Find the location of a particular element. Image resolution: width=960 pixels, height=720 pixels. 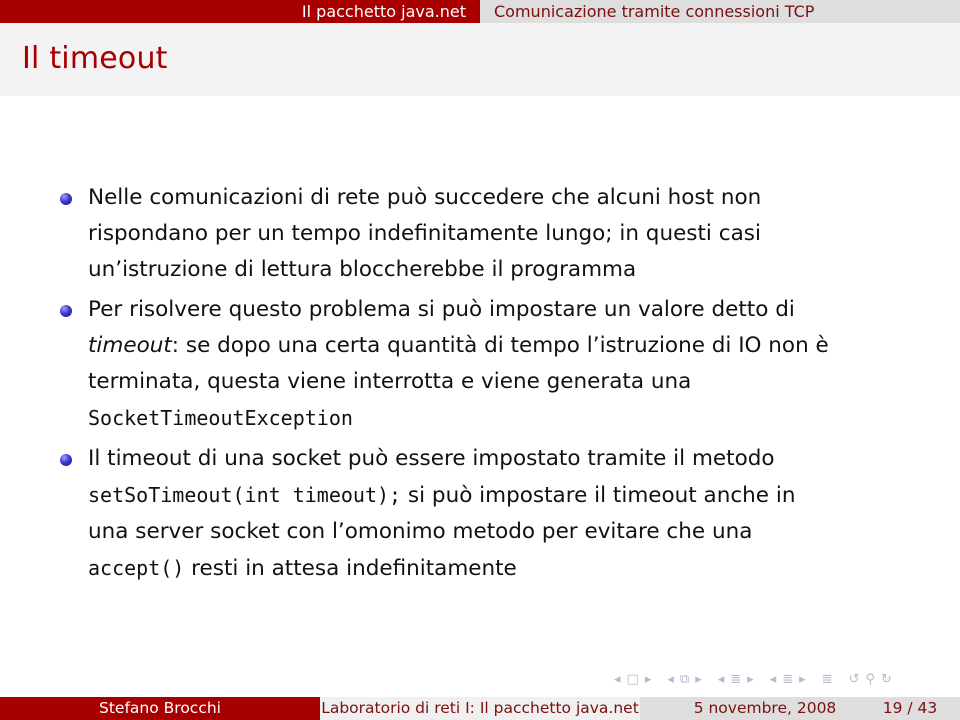

item-text: si può impostare il timeout anche in is located at coordinates (598, 495).